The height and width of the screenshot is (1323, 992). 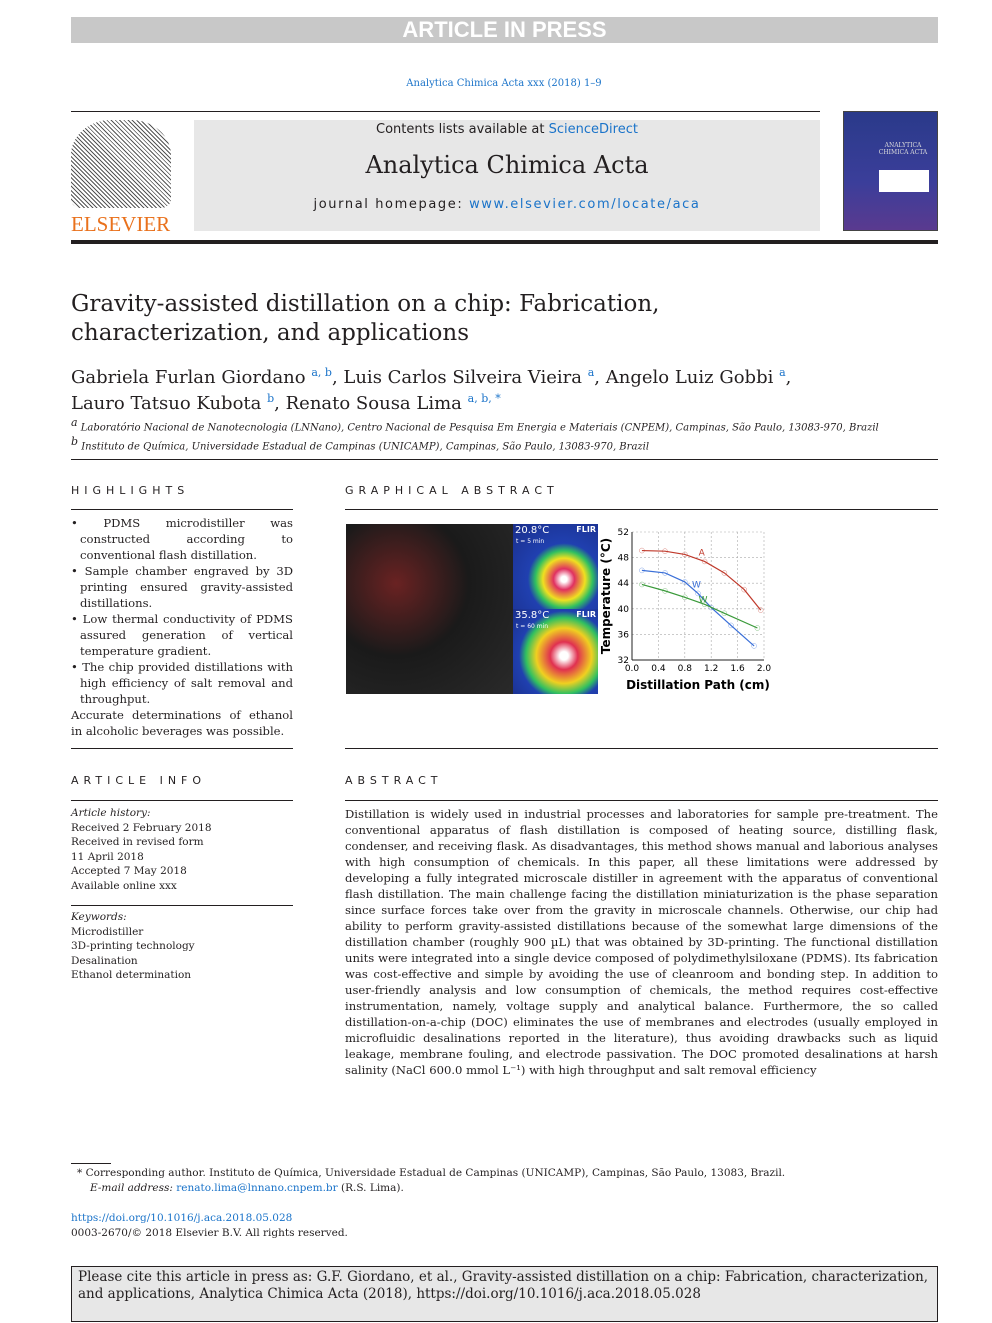 I want to click on keyword: Desalination, so click(x=104, y=960).